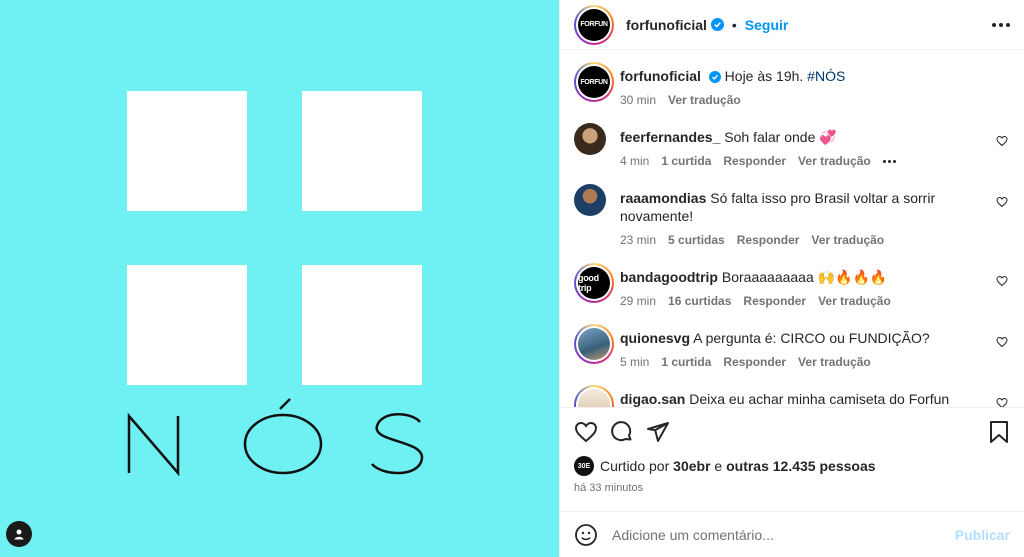  What do you see at coordinates (655, 338) in the screenshot?
I see `comment-username: quionesvg` at bounding box center [655, 338].